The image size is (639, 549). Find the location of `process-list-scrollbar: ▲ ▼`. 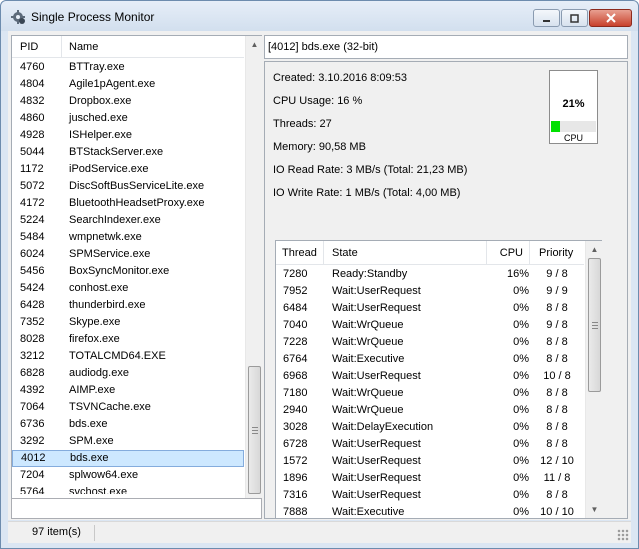

process-list-scrollbar: ▲ ▼ is located at coordinates (253, 276).